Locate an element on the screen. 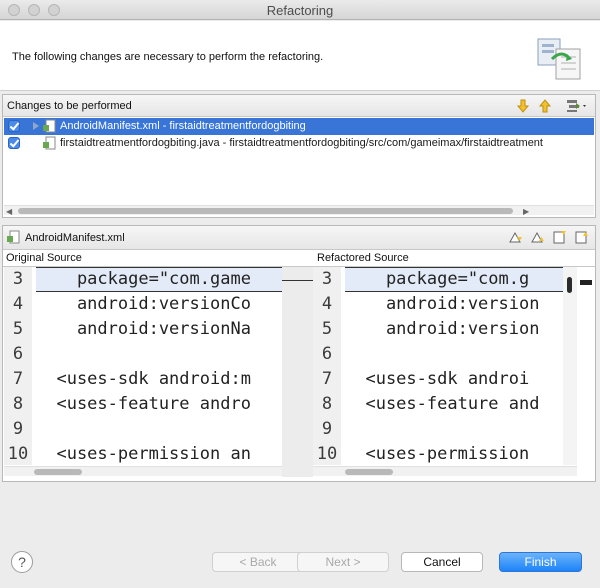  code-line: <uses-feature and is located at coordinates (442, 404).